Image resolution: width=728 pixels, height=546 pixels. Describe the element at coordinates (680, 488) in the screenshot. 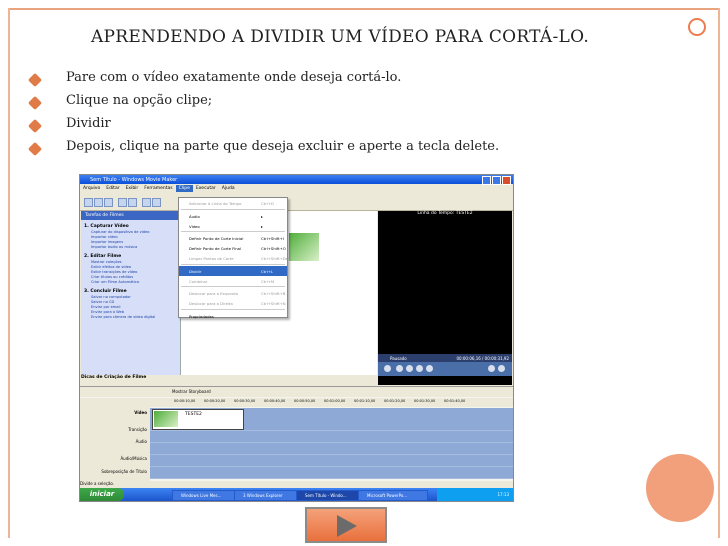

I see `decor-circle-big` at that location.